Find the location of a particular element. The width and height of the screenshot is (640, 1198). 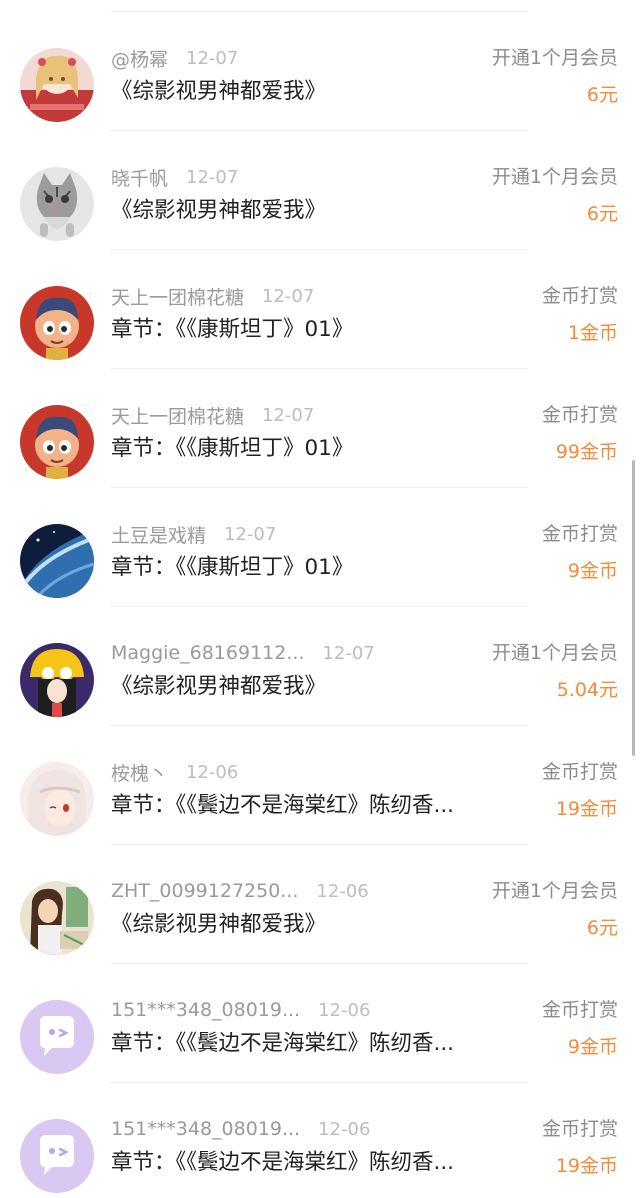

username: 晓千帆 is located at coordinates (139, 177).